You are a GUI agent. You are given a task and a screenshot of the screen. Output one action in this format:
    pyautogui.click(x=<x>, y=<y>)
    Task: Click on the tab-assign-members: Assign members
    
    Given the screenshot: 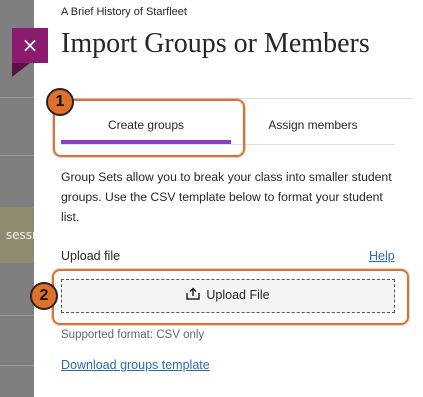 What is the action you would take?
    pyautogui.click(x=313, y=125)
    